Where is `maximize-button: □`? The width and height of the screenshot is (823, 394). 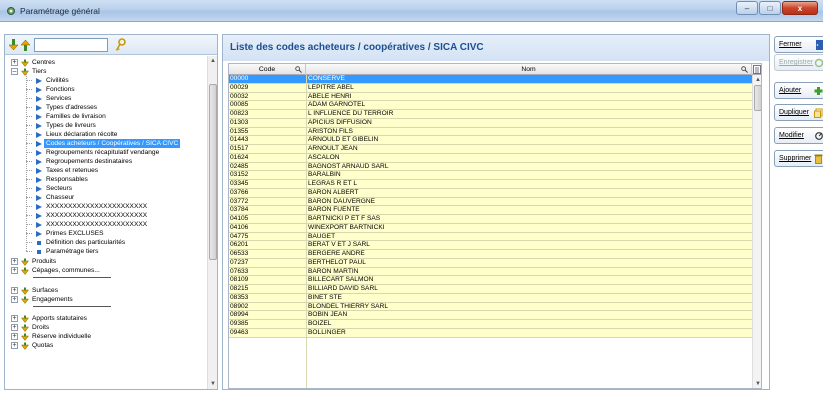
maximize-button: □ is located at coordinates (770, 8).